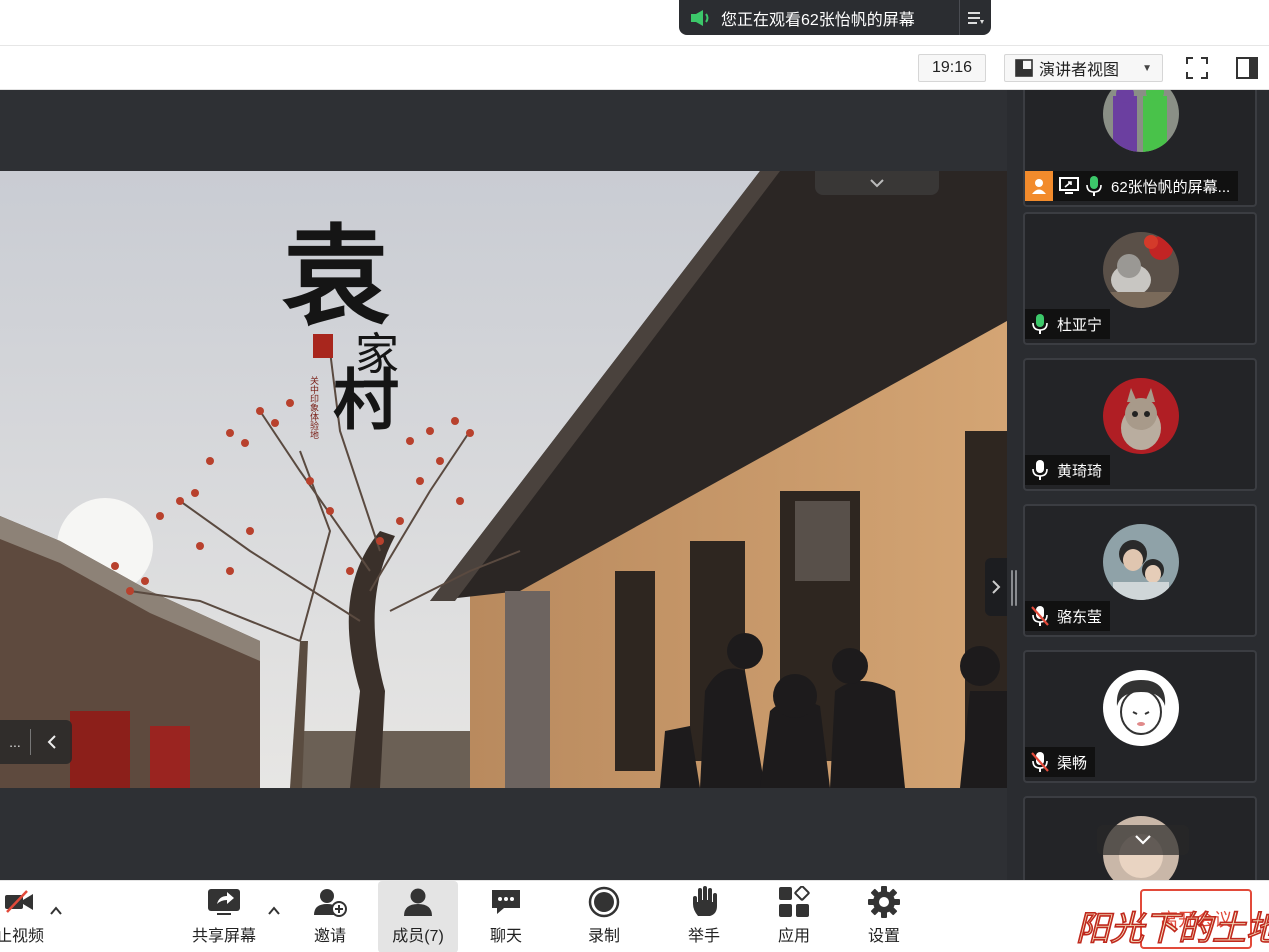  Describe the element at coordinates (1039, 186) in the screenshot. I see `host-icon` at that location.